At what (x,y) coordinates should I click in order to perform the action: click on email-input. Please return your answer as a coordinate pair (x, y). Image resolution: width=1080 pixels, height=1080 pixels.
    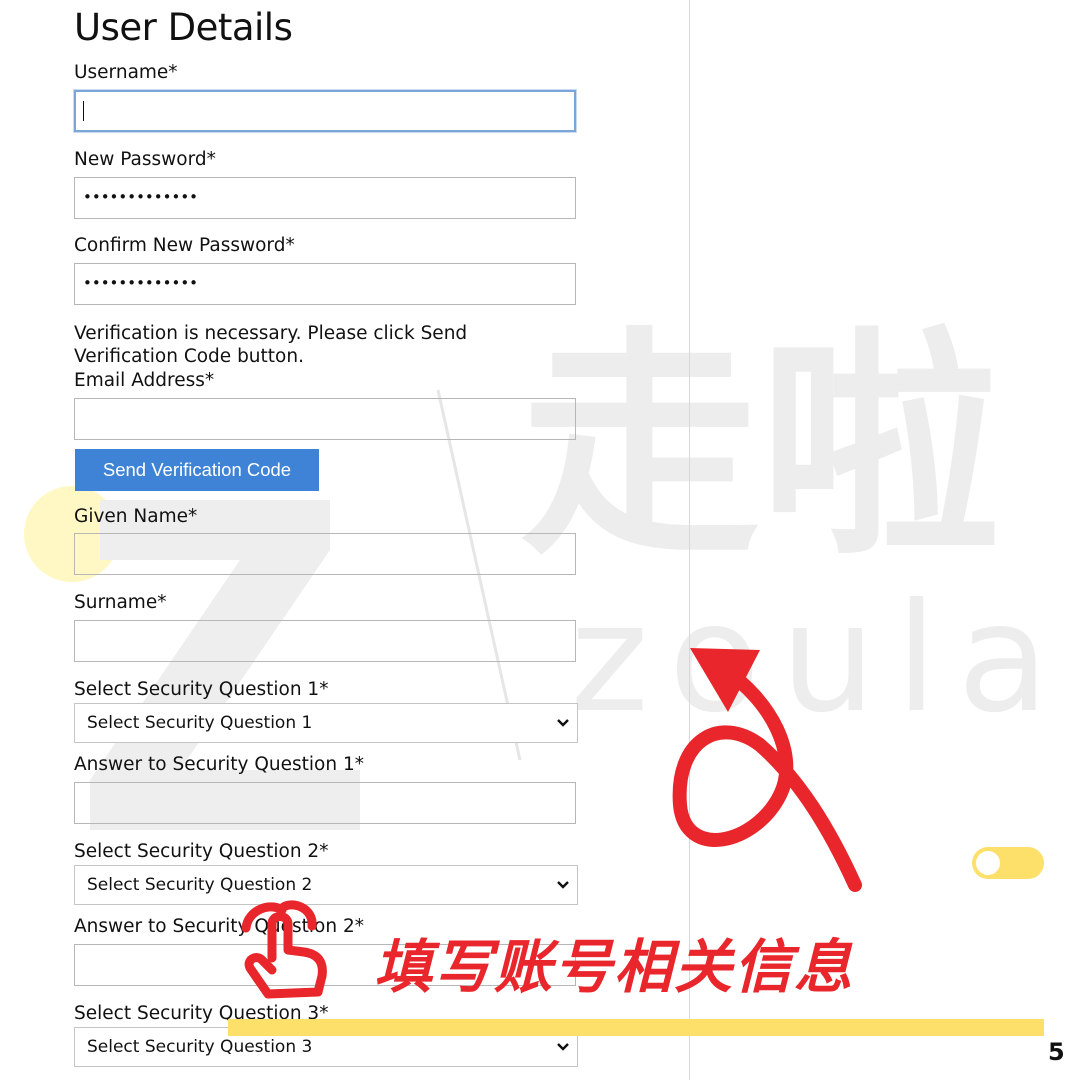
    Looking at the image, I should click on (325, 419).